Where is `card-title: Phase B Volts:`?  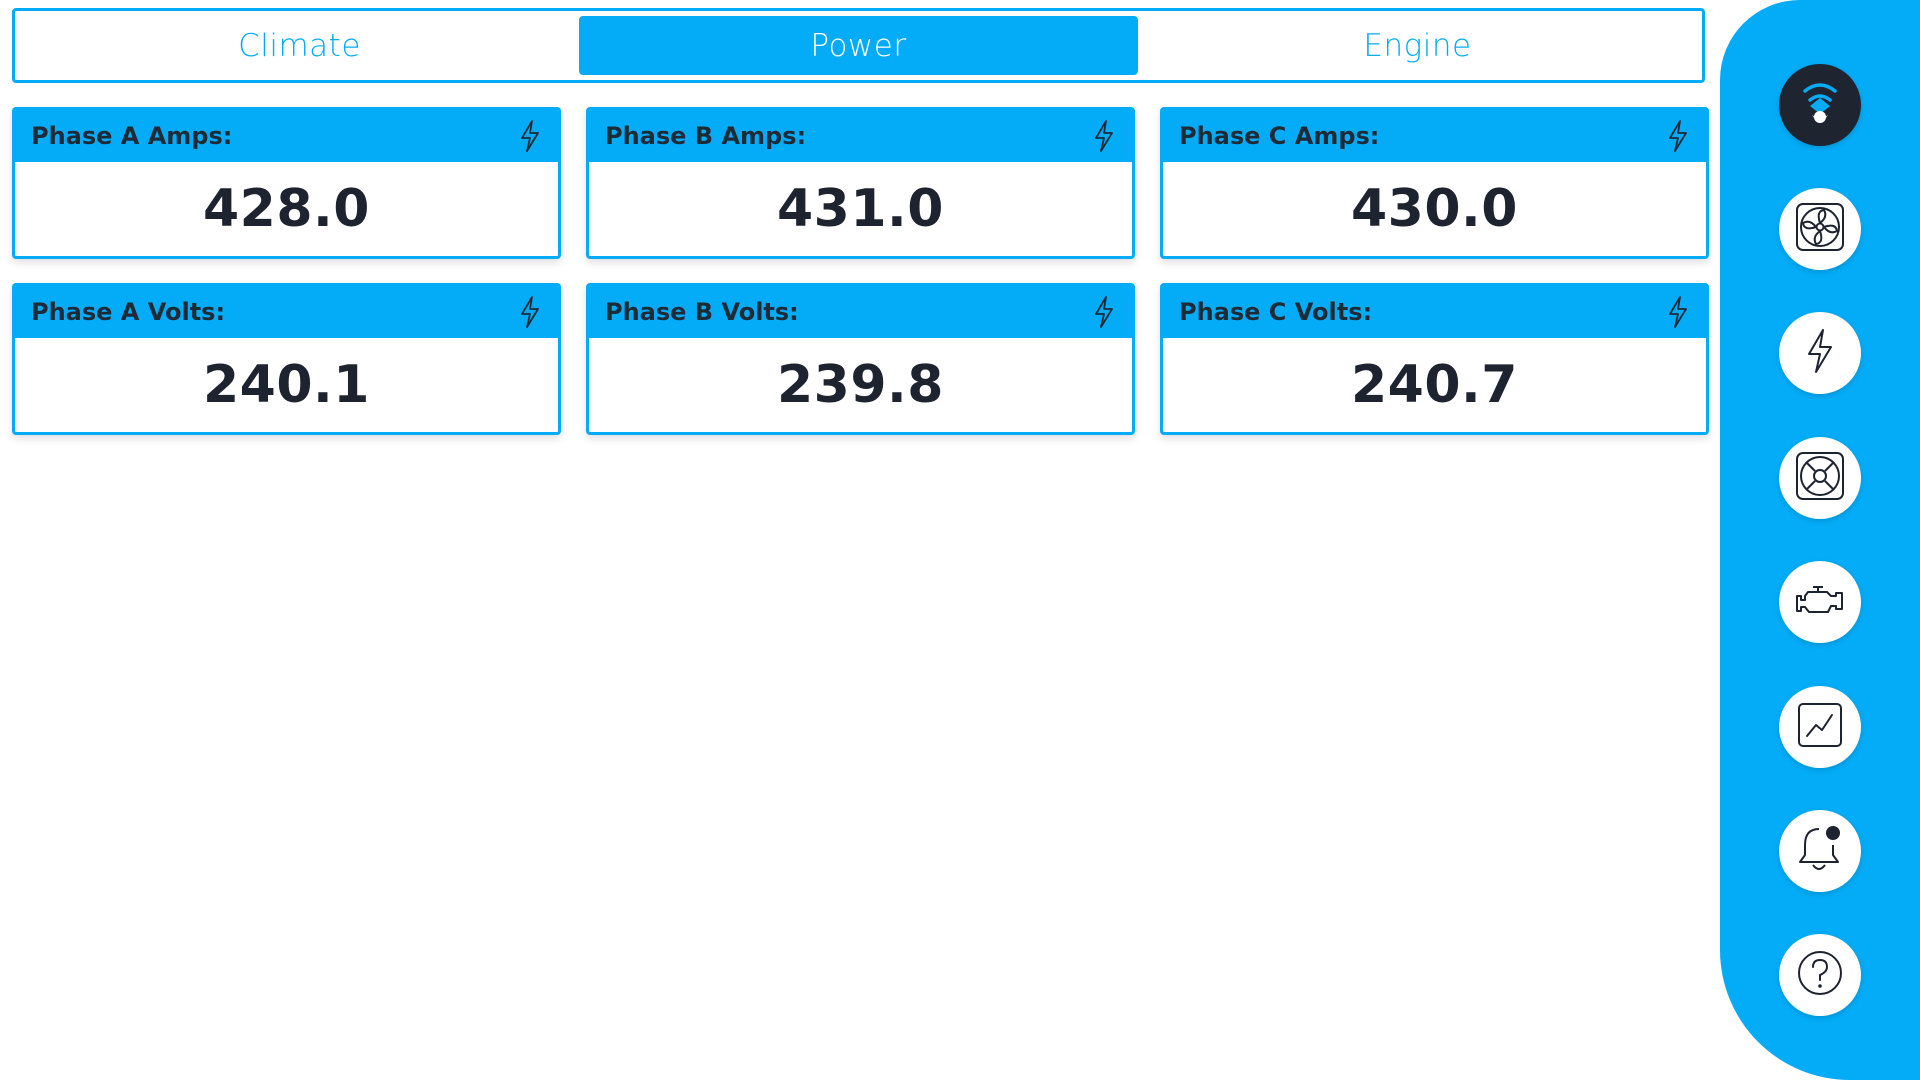 card-title: Phase B Volts: is located at coordinates (702, 312).